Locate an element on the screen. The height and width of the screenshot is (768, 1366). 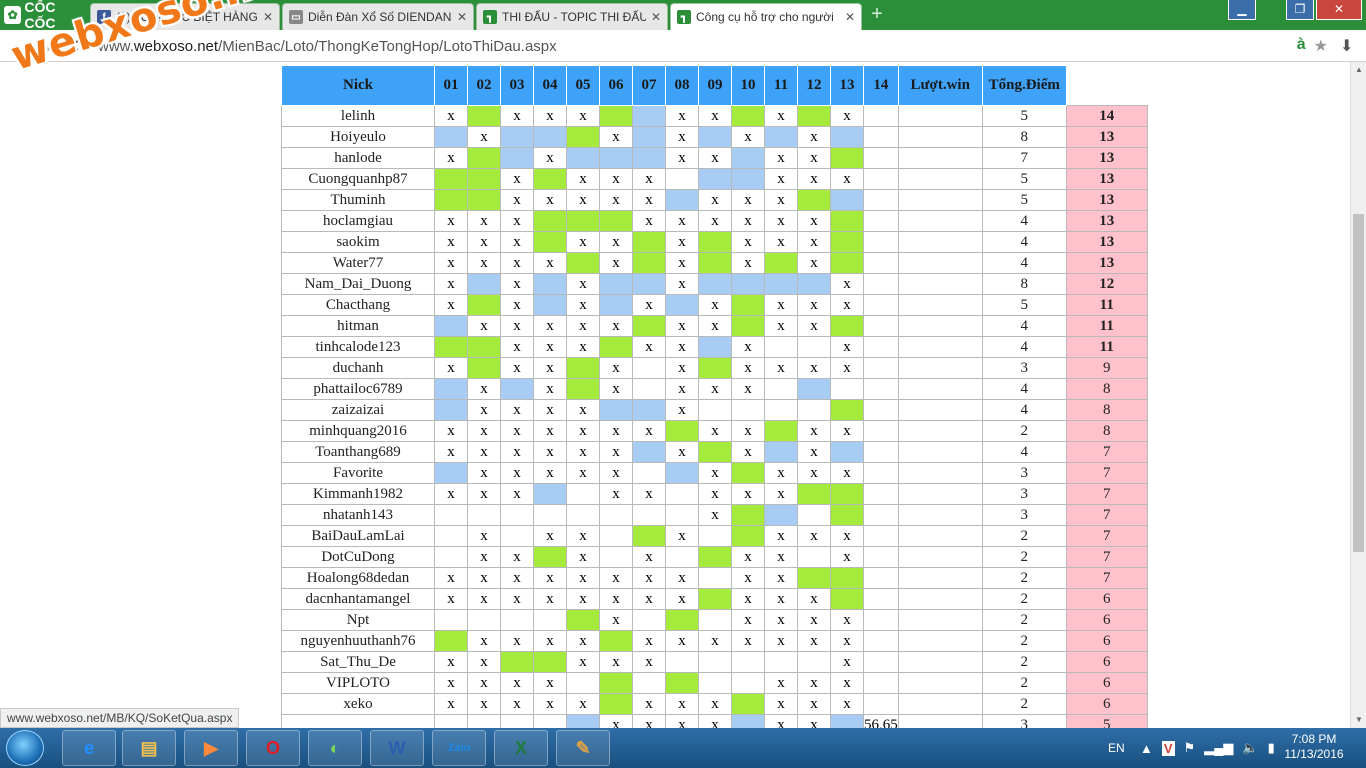
browser-tab-2: ▭ Diễn Đàn Xổ Số DIENDAN ✕ is located at coordinates (378, 16).